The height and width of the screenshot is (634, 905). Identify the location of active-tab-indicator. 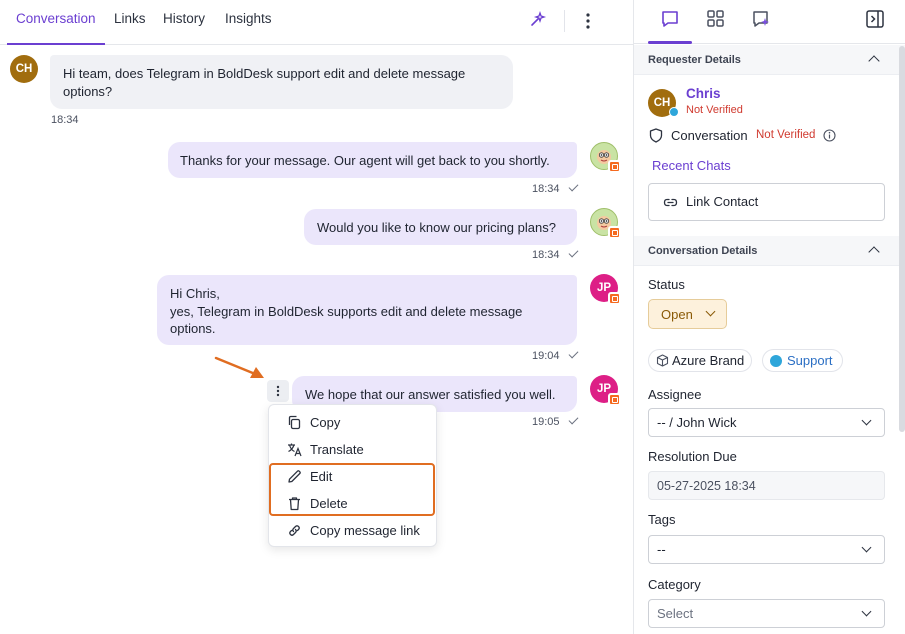
(56, 44).